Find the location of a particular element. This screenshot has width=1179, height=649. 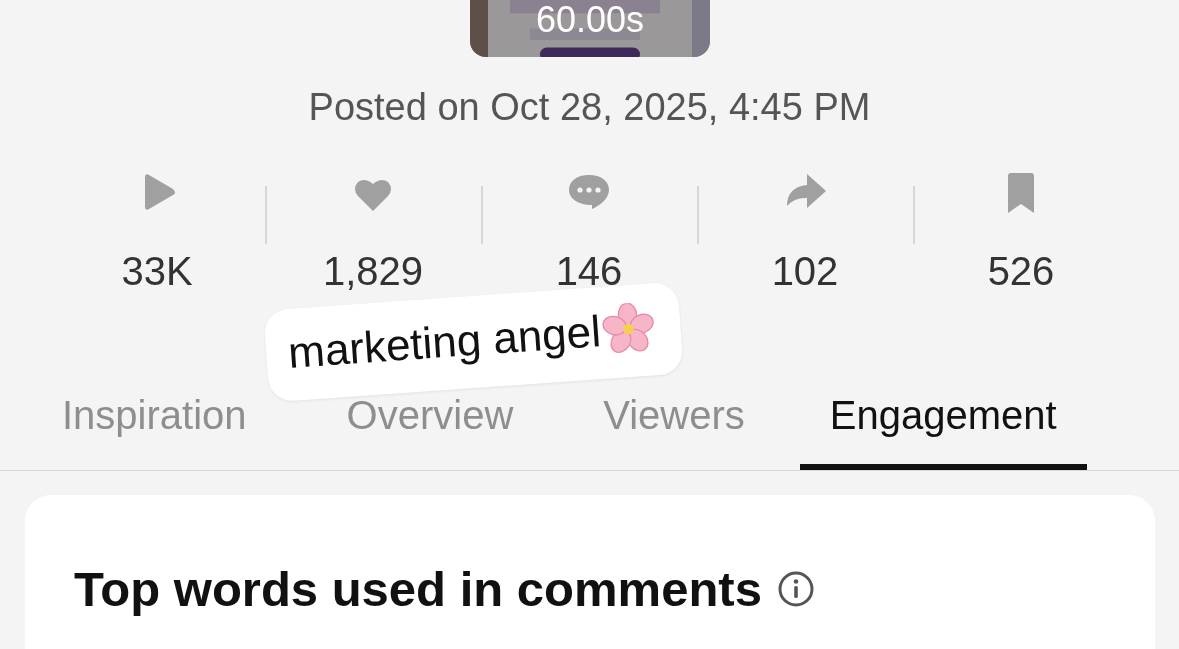

stat-value: 526 is located at coordinates (1021, 271).